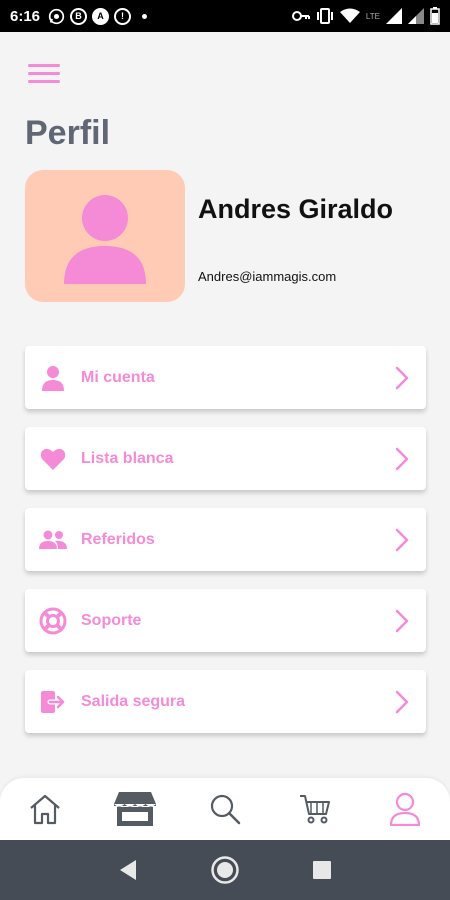 This screenshot has height=900, width=450. What do you see at coordinates (127, 458) in the screenshot?
I see `menu-item-label: Lista blanca` at bounding box center [127, 458].